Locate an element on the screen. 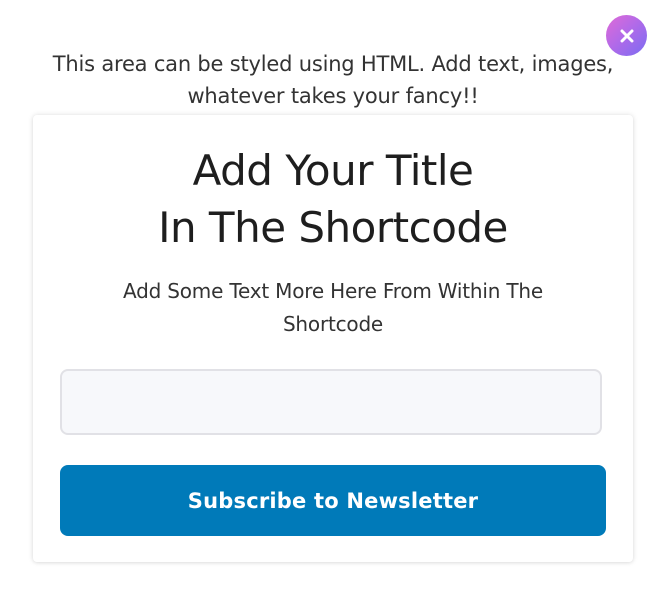  subscribe-button: Subscribe to Newsletter is located at coordinates (333, 500).